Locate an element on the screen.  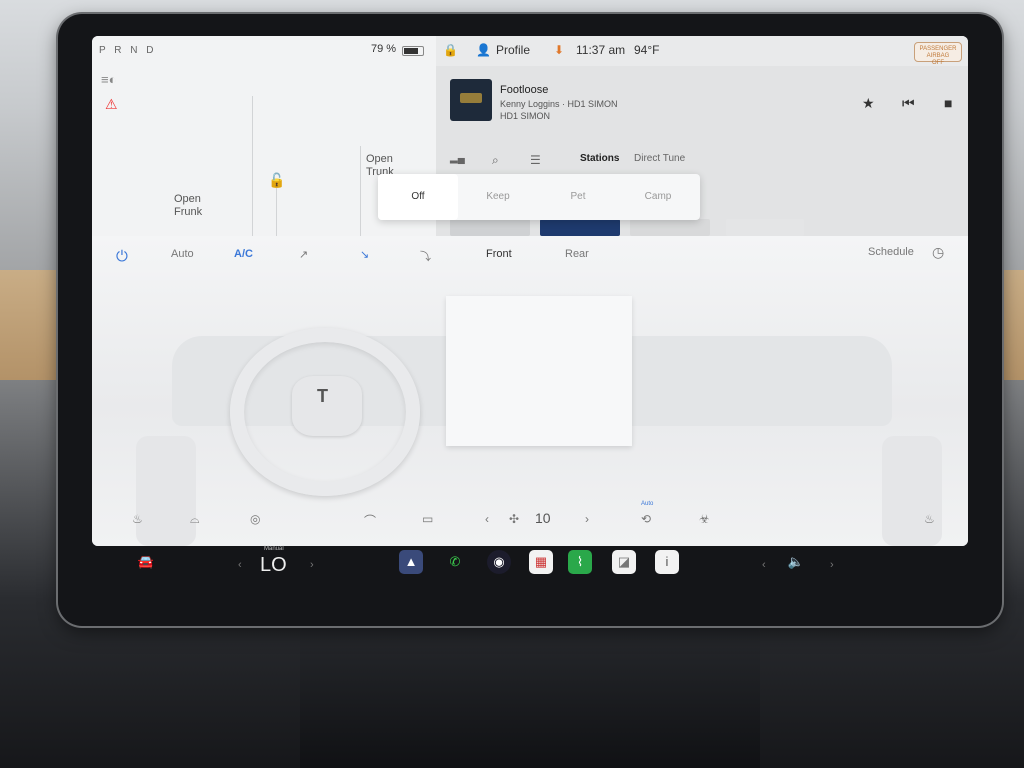
artist-name: Kenny Loggins · HD1 SIMON is located at coordinates (559, 104).